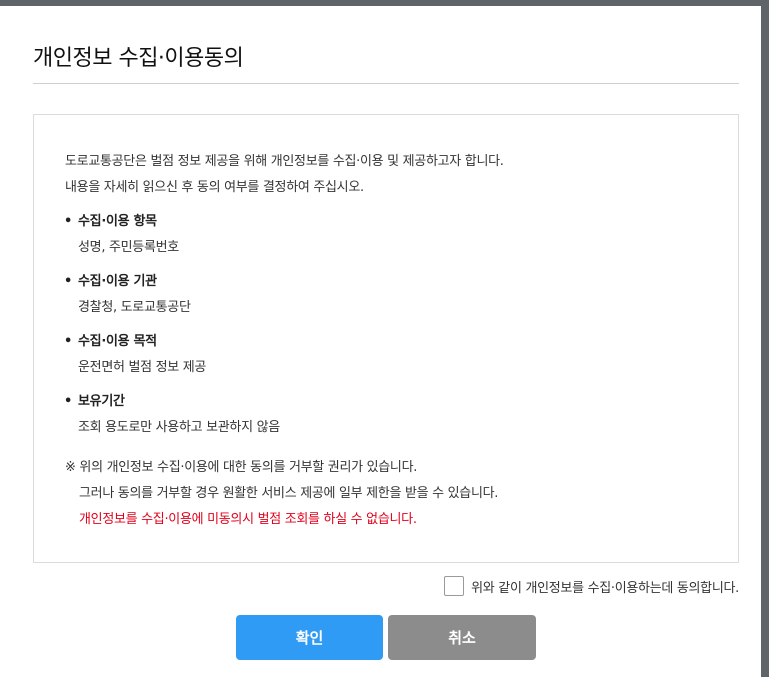 This screenshot has width=769, height=677. What do you see at coordinates (309, 637) in the screenshot?
I see `confirm-button: 확인` at bounding box center [309, 637].